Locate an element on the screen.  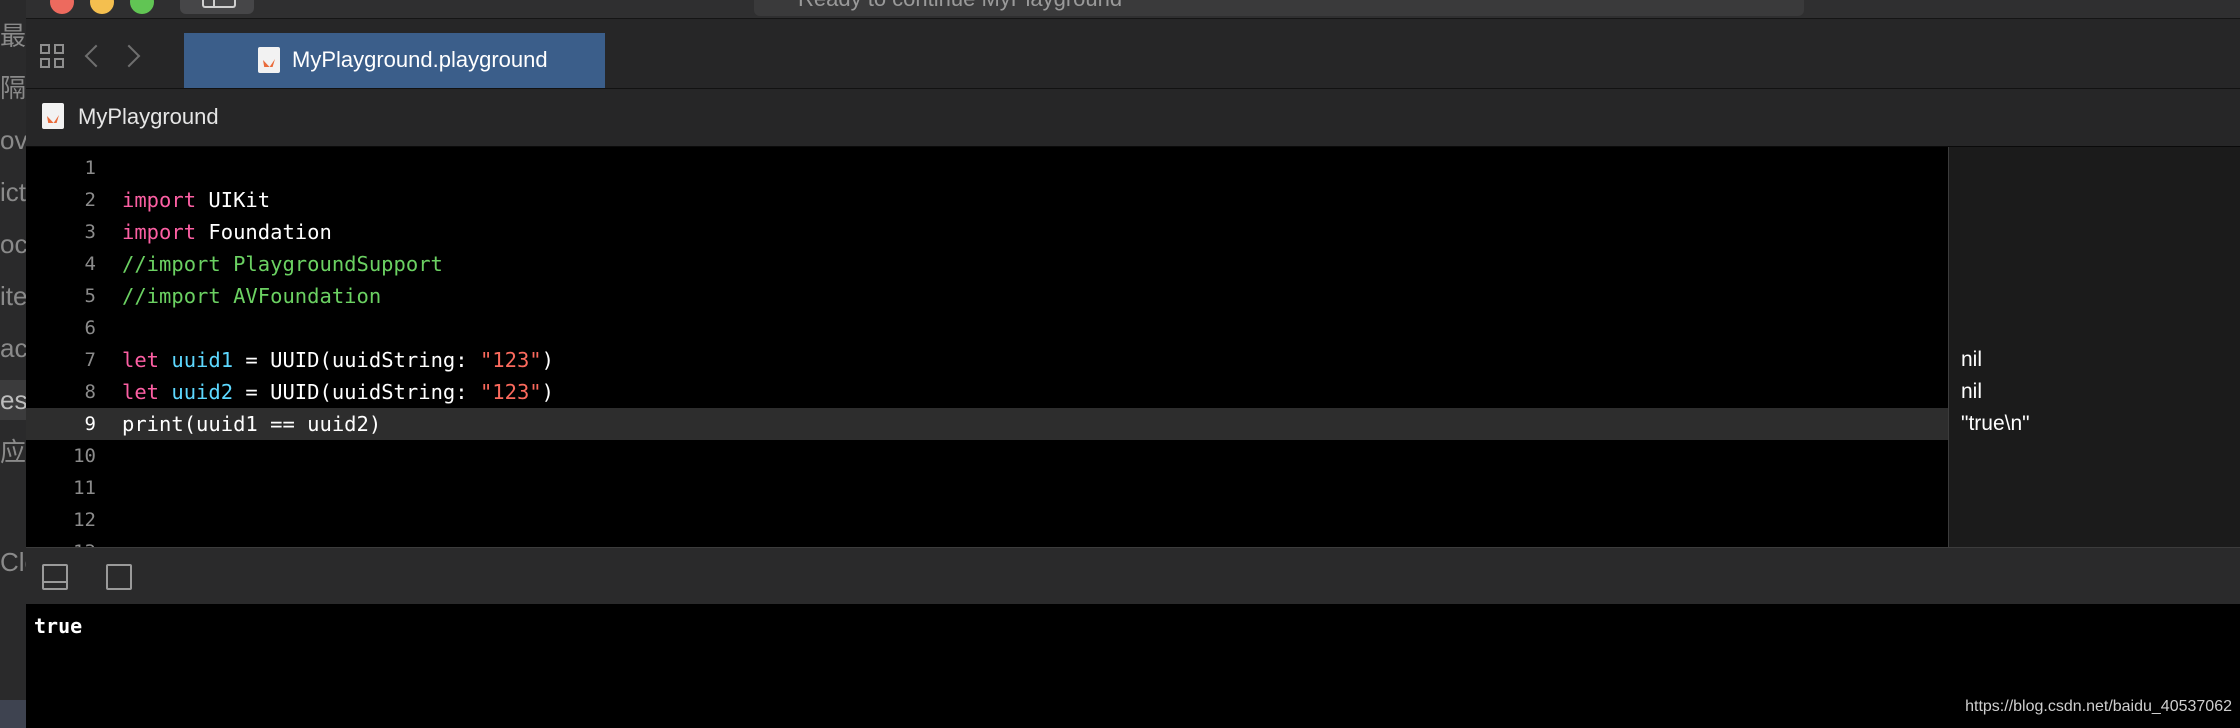
chevron-right-icon is located at coordinates (129, 56).